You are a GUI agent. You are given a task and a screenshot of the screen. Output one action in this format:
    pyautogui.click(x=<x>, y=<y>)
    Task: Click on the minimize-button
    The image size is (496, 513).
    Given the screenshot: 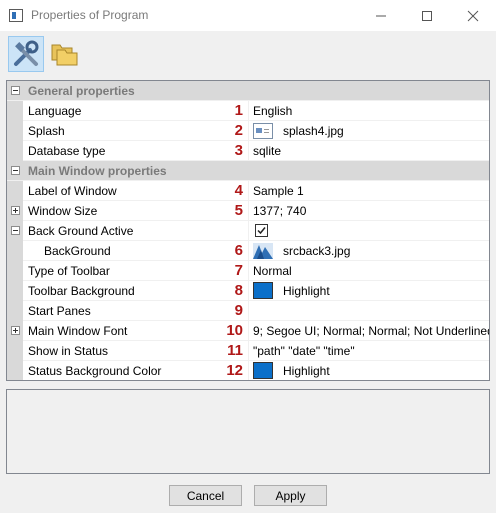 What is the action you would take?
    pyautogui.click(x=381, y=15)
    